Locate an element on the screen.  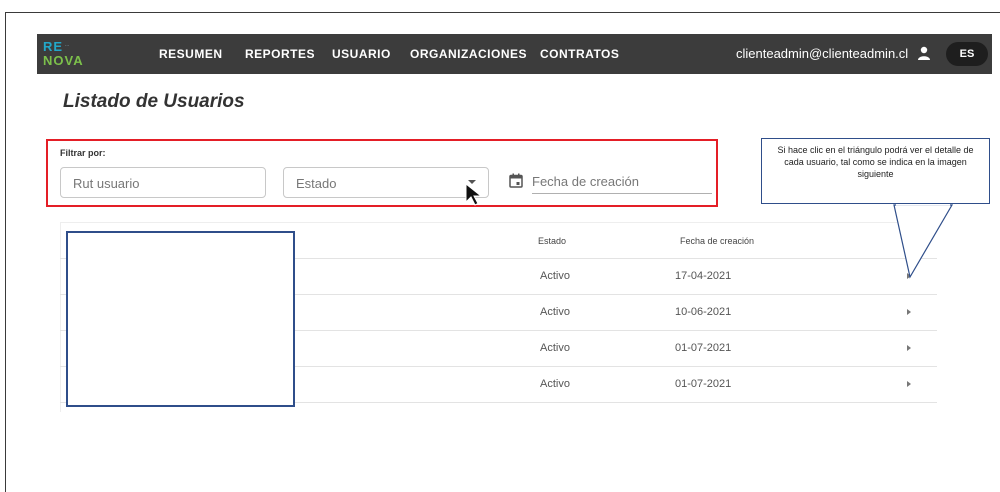
fecha-creacion-placeholder: Fecha de creación is located at coordinates (585, 181).